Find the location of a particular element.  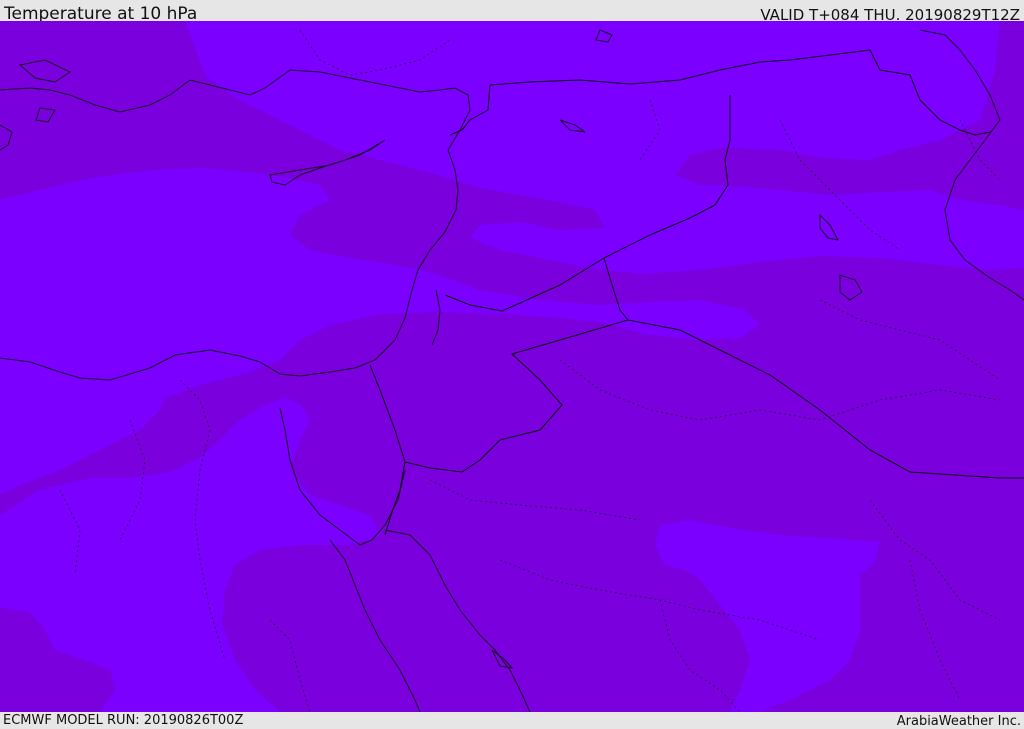

model-run-label: ECMWF MODEL RUN: 20190826T00Z is located at coordinates (123, 720).